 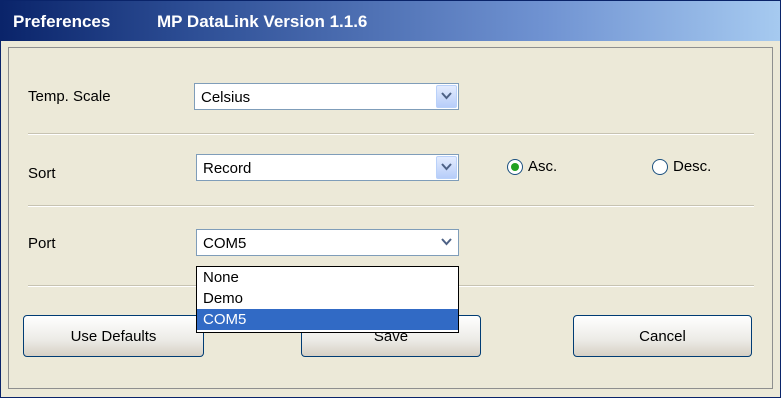 What do you see at coordinates (225, 243) in the screenshot?
I see `port-value: COM5` at bounding box center [225, 243].